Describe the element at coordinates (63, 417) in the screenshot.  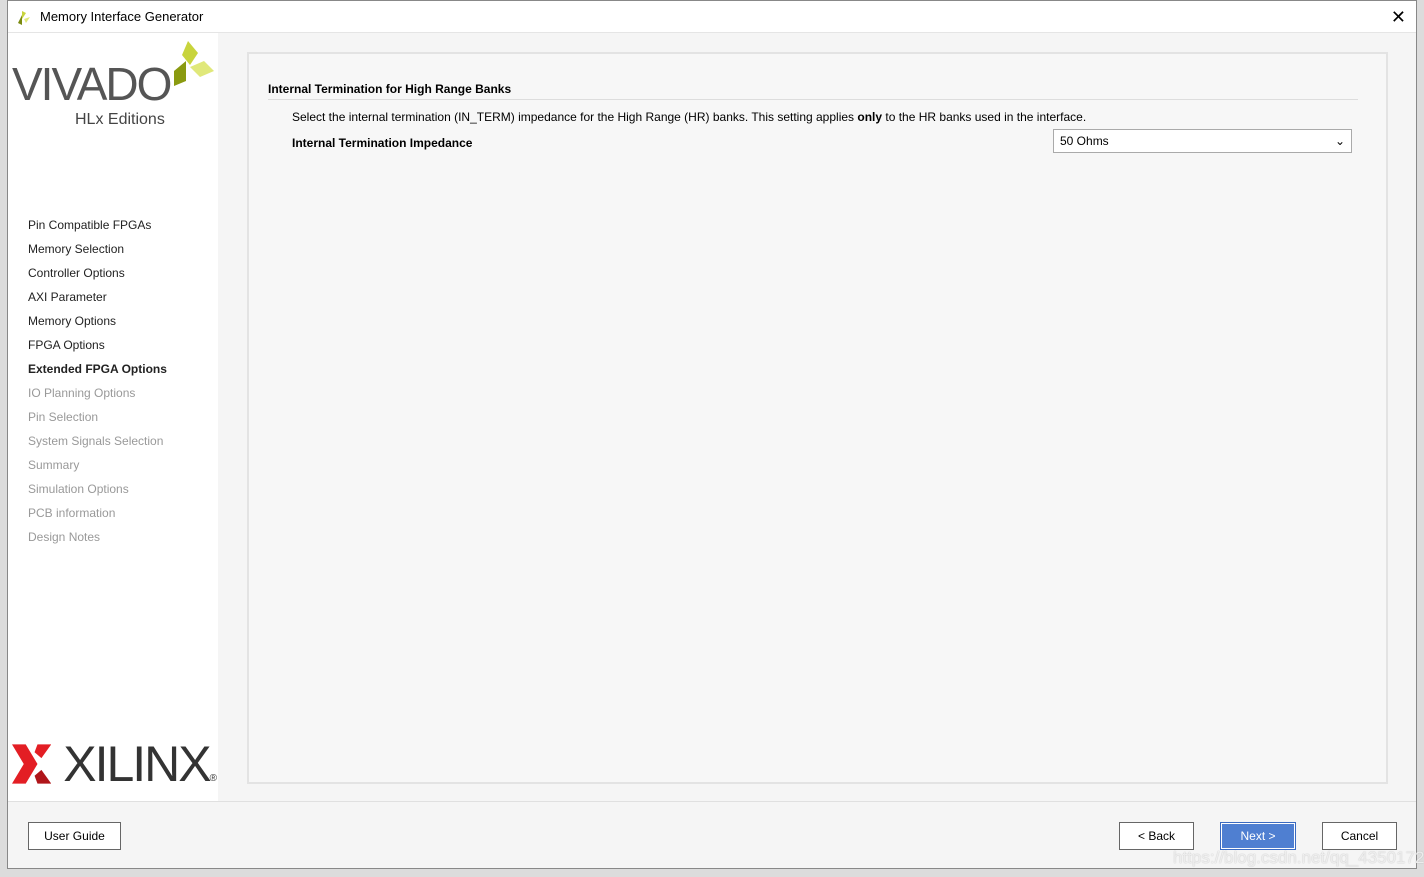
I see `wizard-step: Pin Selection` at that location.